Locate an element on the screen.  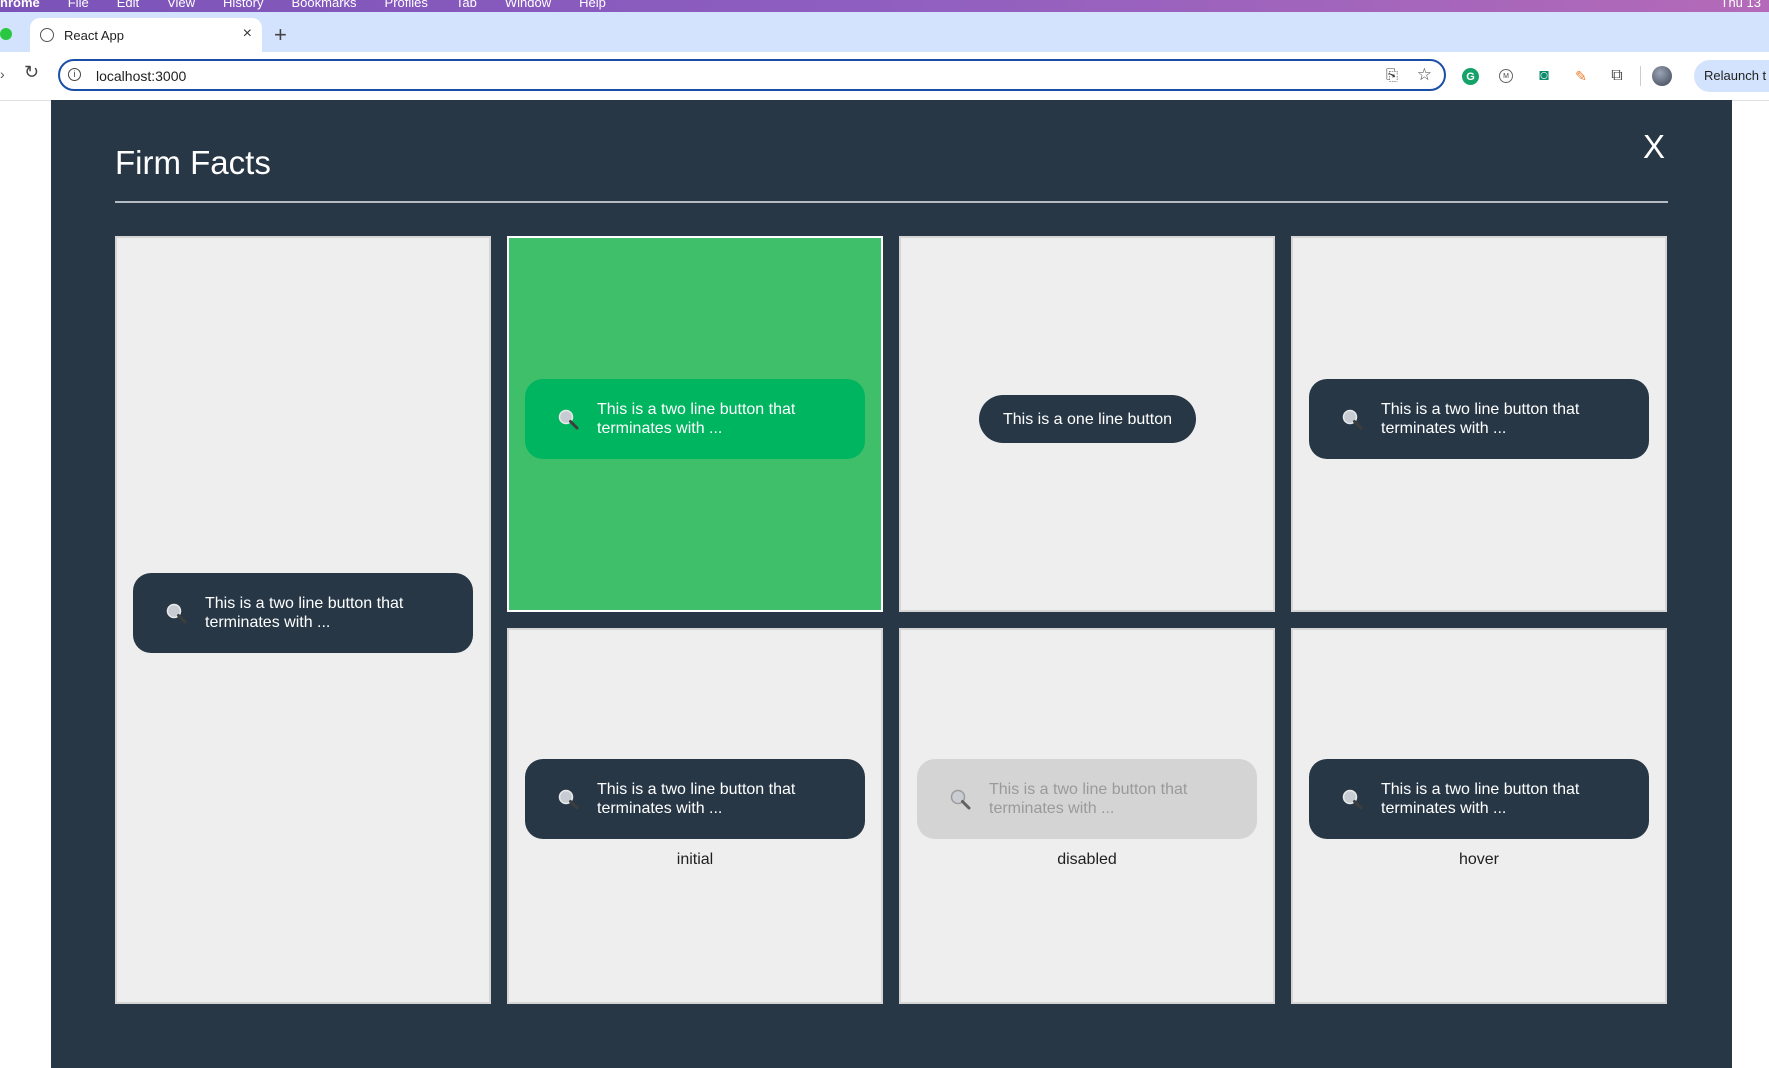
site-info-icon: i is located at coordinates (74, 74).